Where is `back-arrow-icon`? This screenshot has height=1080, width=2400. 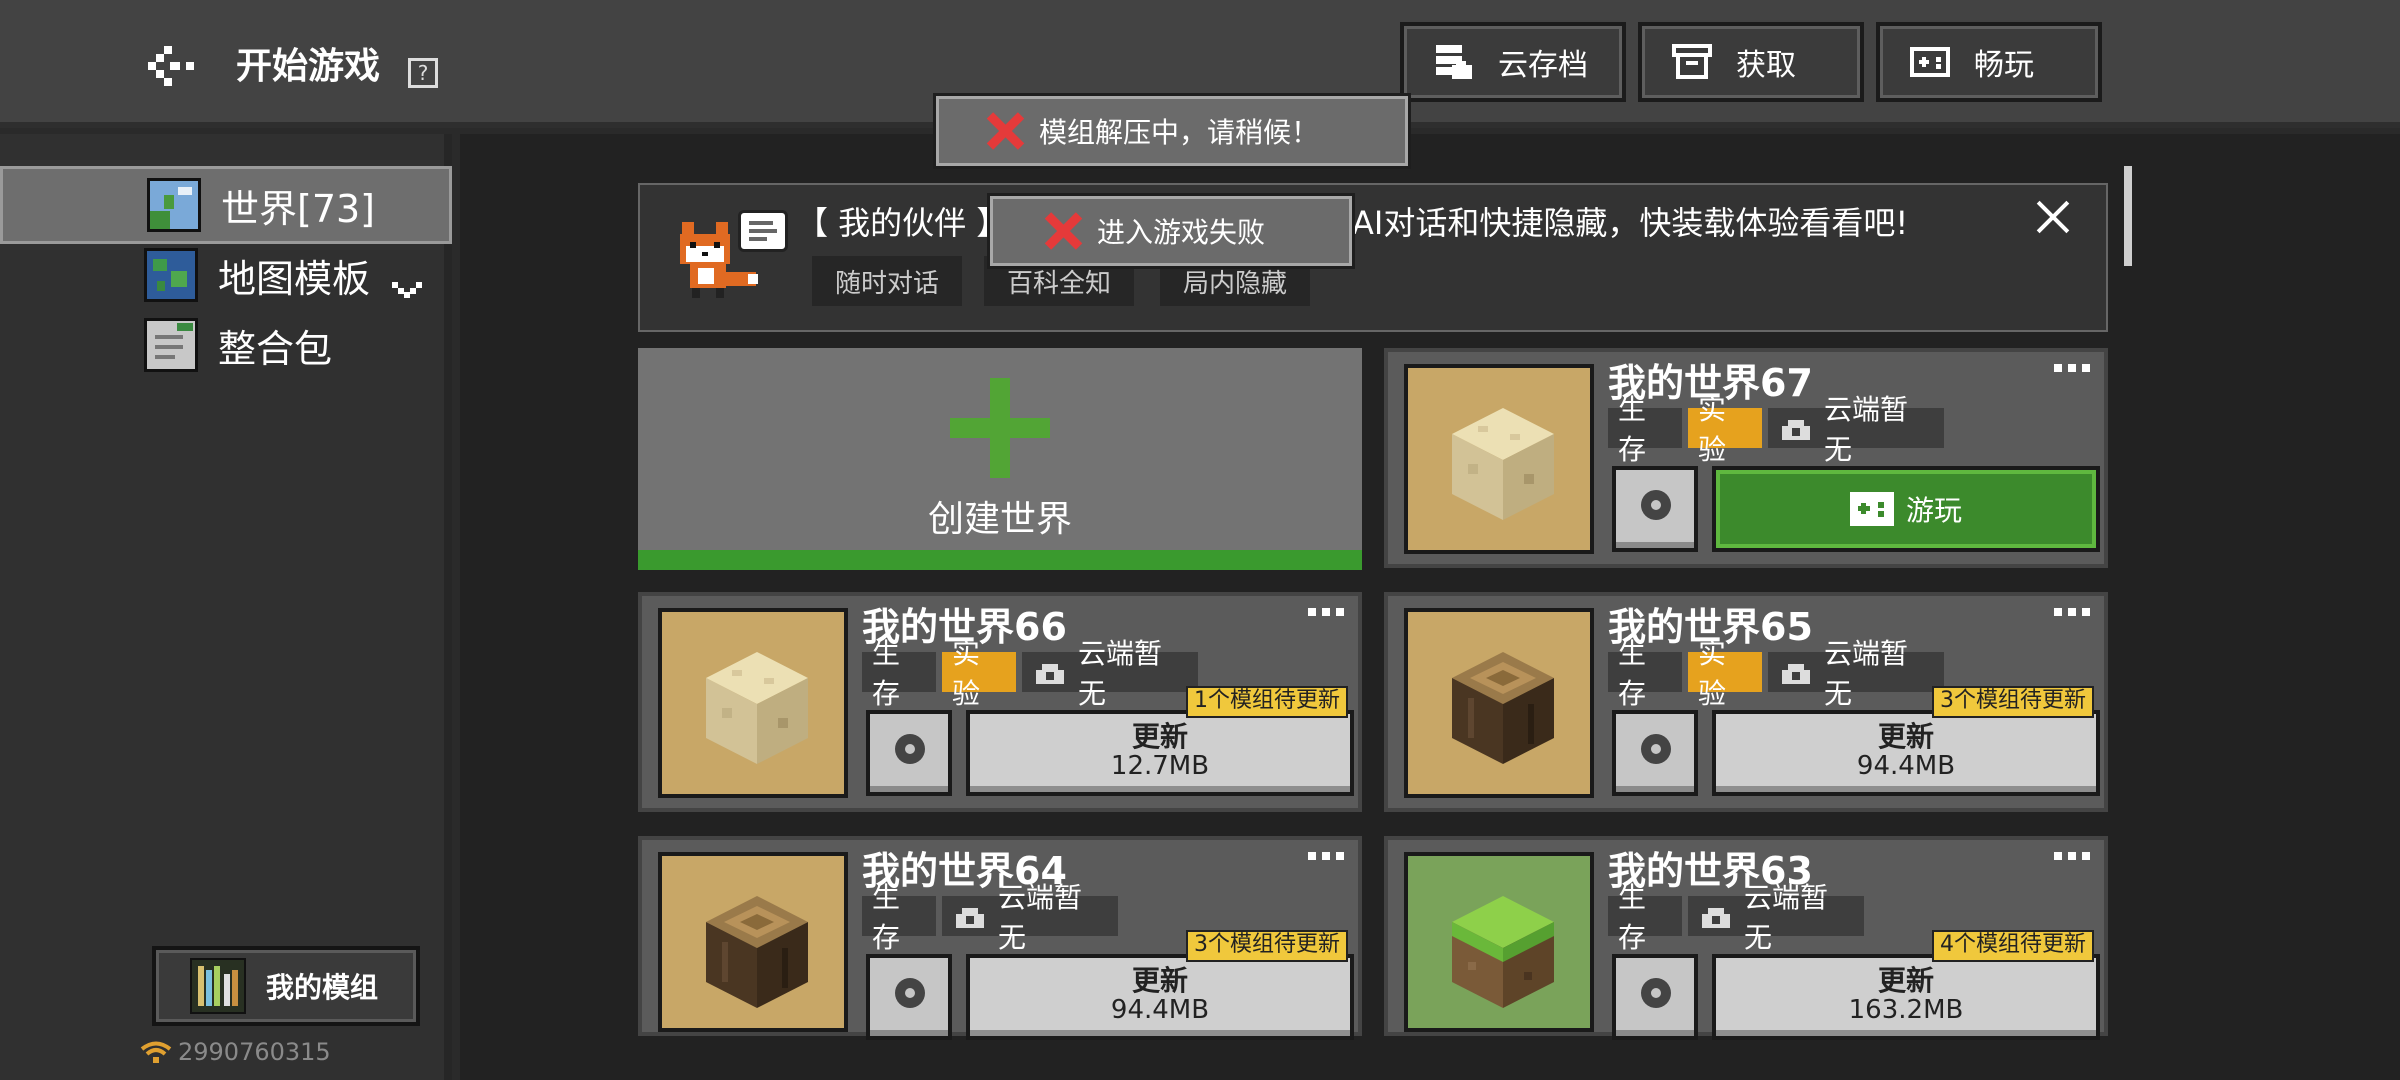
back-arrow-icon is located at coordinates (174, 66).